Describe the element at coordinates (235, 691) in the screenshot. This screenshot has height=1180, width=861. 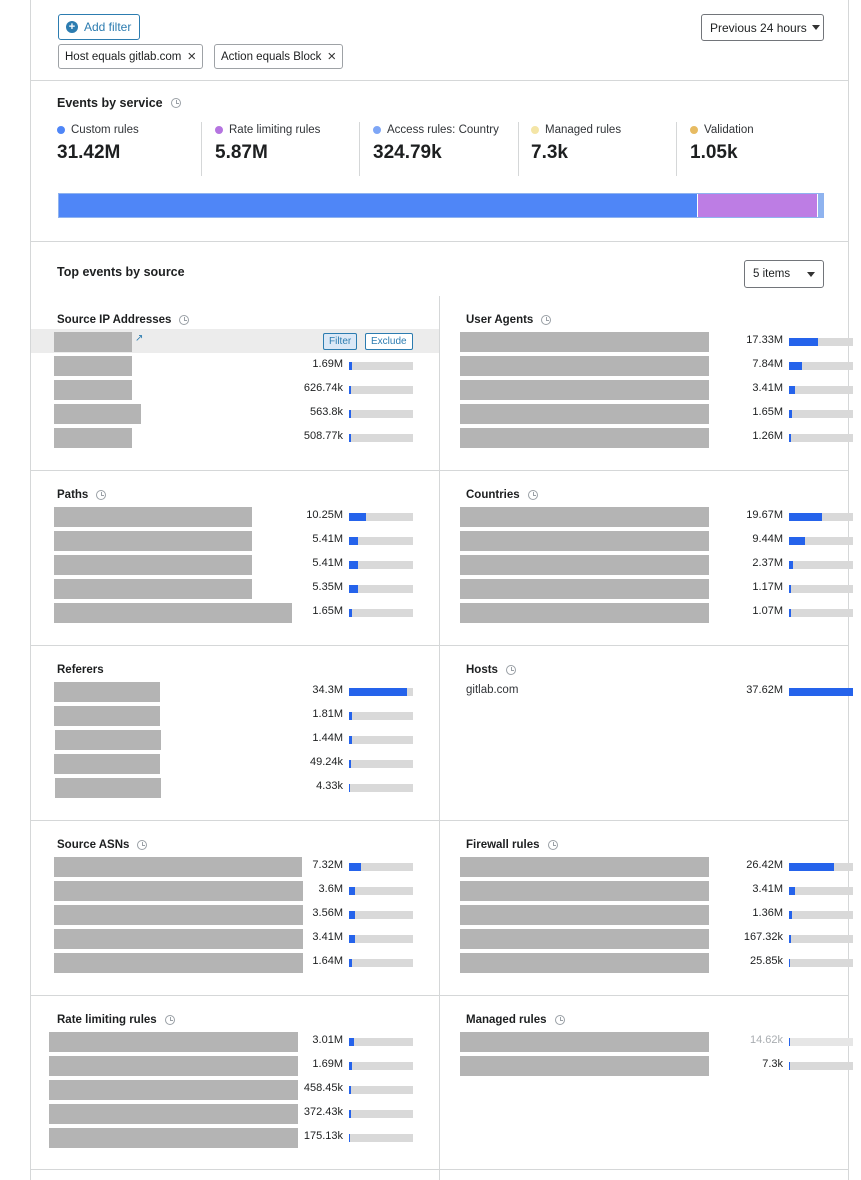
I see `table-row: 34.3M` at that location.